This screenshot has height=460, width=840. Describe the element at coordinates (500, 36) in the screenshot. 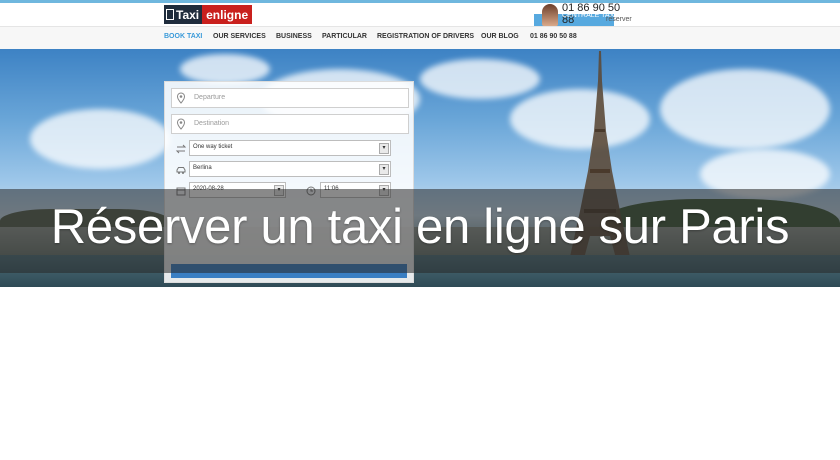

I see `nav-our-blog: OUR BLOG` at that location.